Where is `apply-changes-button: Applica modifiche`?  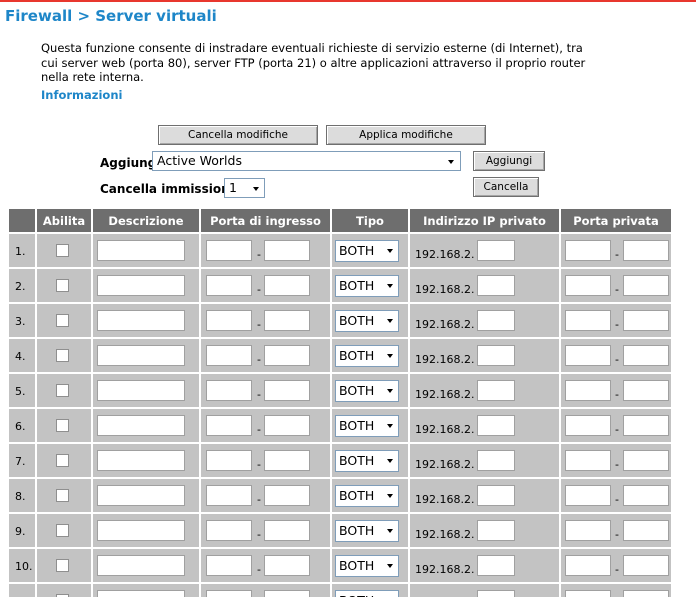 apply-changes-button: Applica modifiche is located at coordinates (406, 135).